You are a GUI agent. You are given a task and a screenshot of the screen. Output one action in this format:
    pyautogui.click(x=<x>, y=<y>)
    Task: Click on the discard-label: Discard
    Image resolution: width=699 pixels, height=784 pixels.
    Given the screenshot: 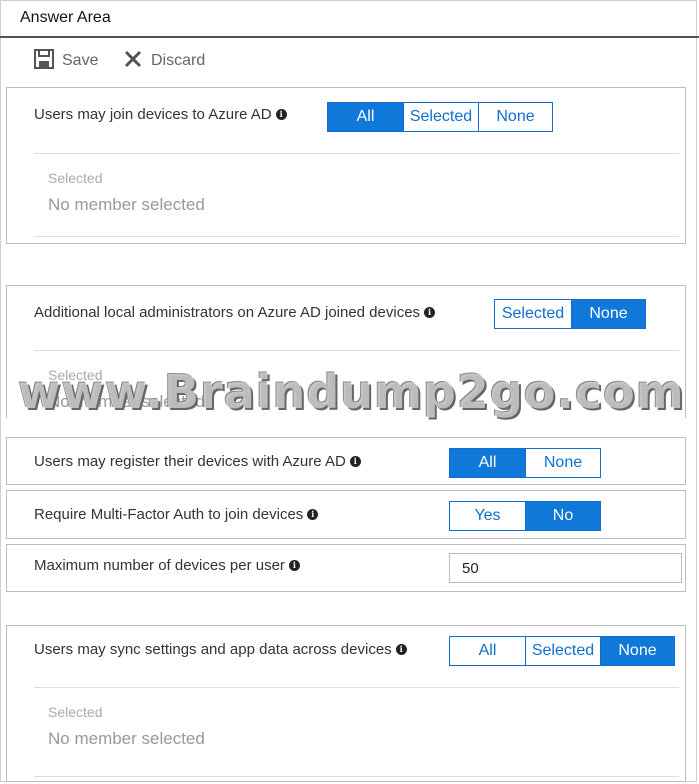 What is the action you would take?
    pyautogui.click(x=178, y=60)
    